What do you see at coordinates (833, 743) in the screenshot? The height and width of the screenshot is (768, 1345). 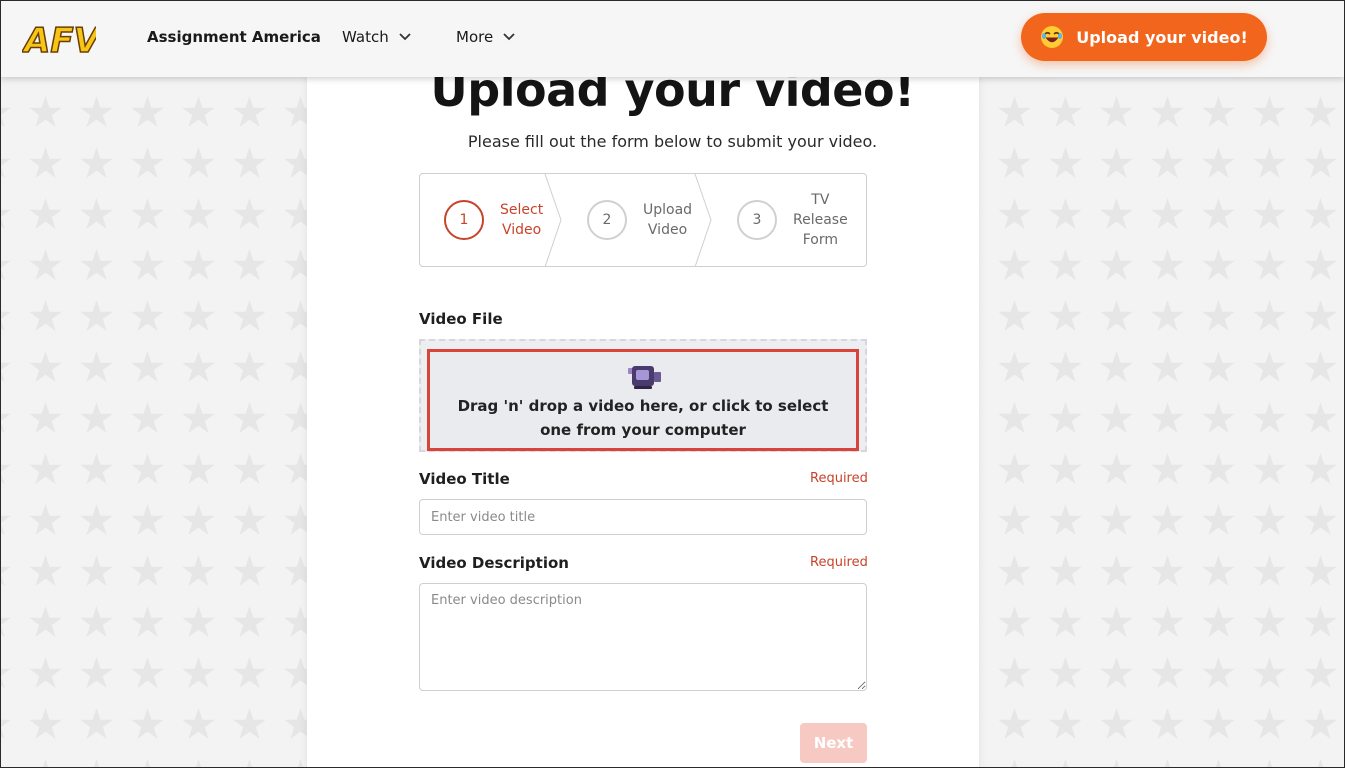 I see `next-button: Next` at bounding box center [833, 743].